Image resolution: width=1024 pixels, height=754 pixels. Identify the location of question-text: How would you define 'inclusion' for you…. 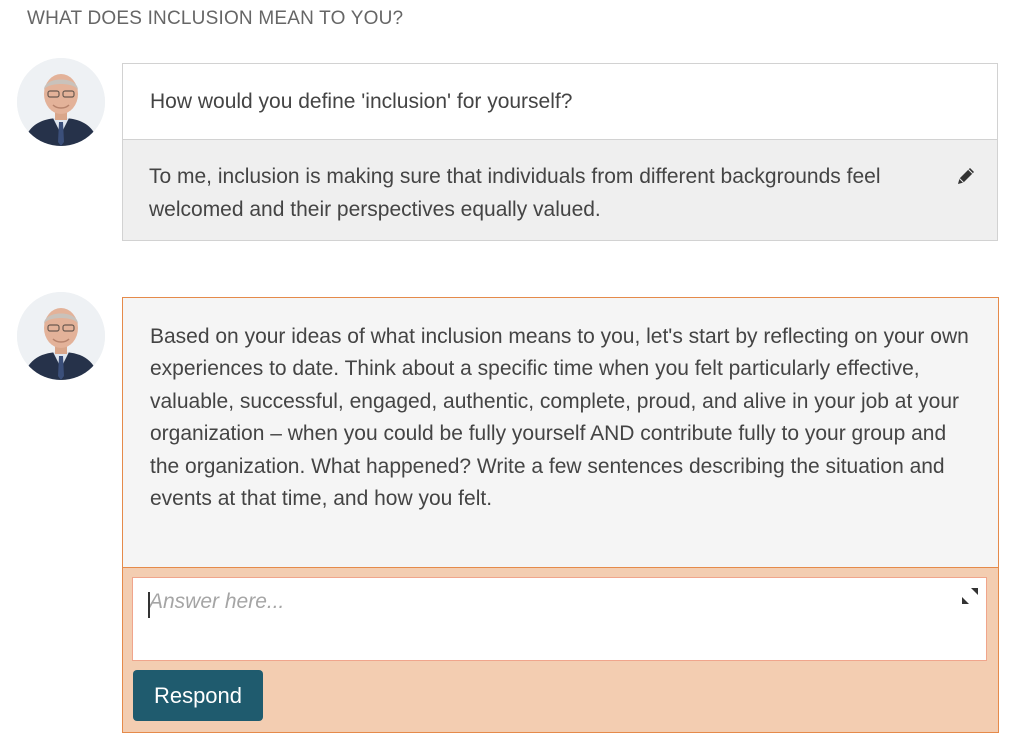
(560, 102).